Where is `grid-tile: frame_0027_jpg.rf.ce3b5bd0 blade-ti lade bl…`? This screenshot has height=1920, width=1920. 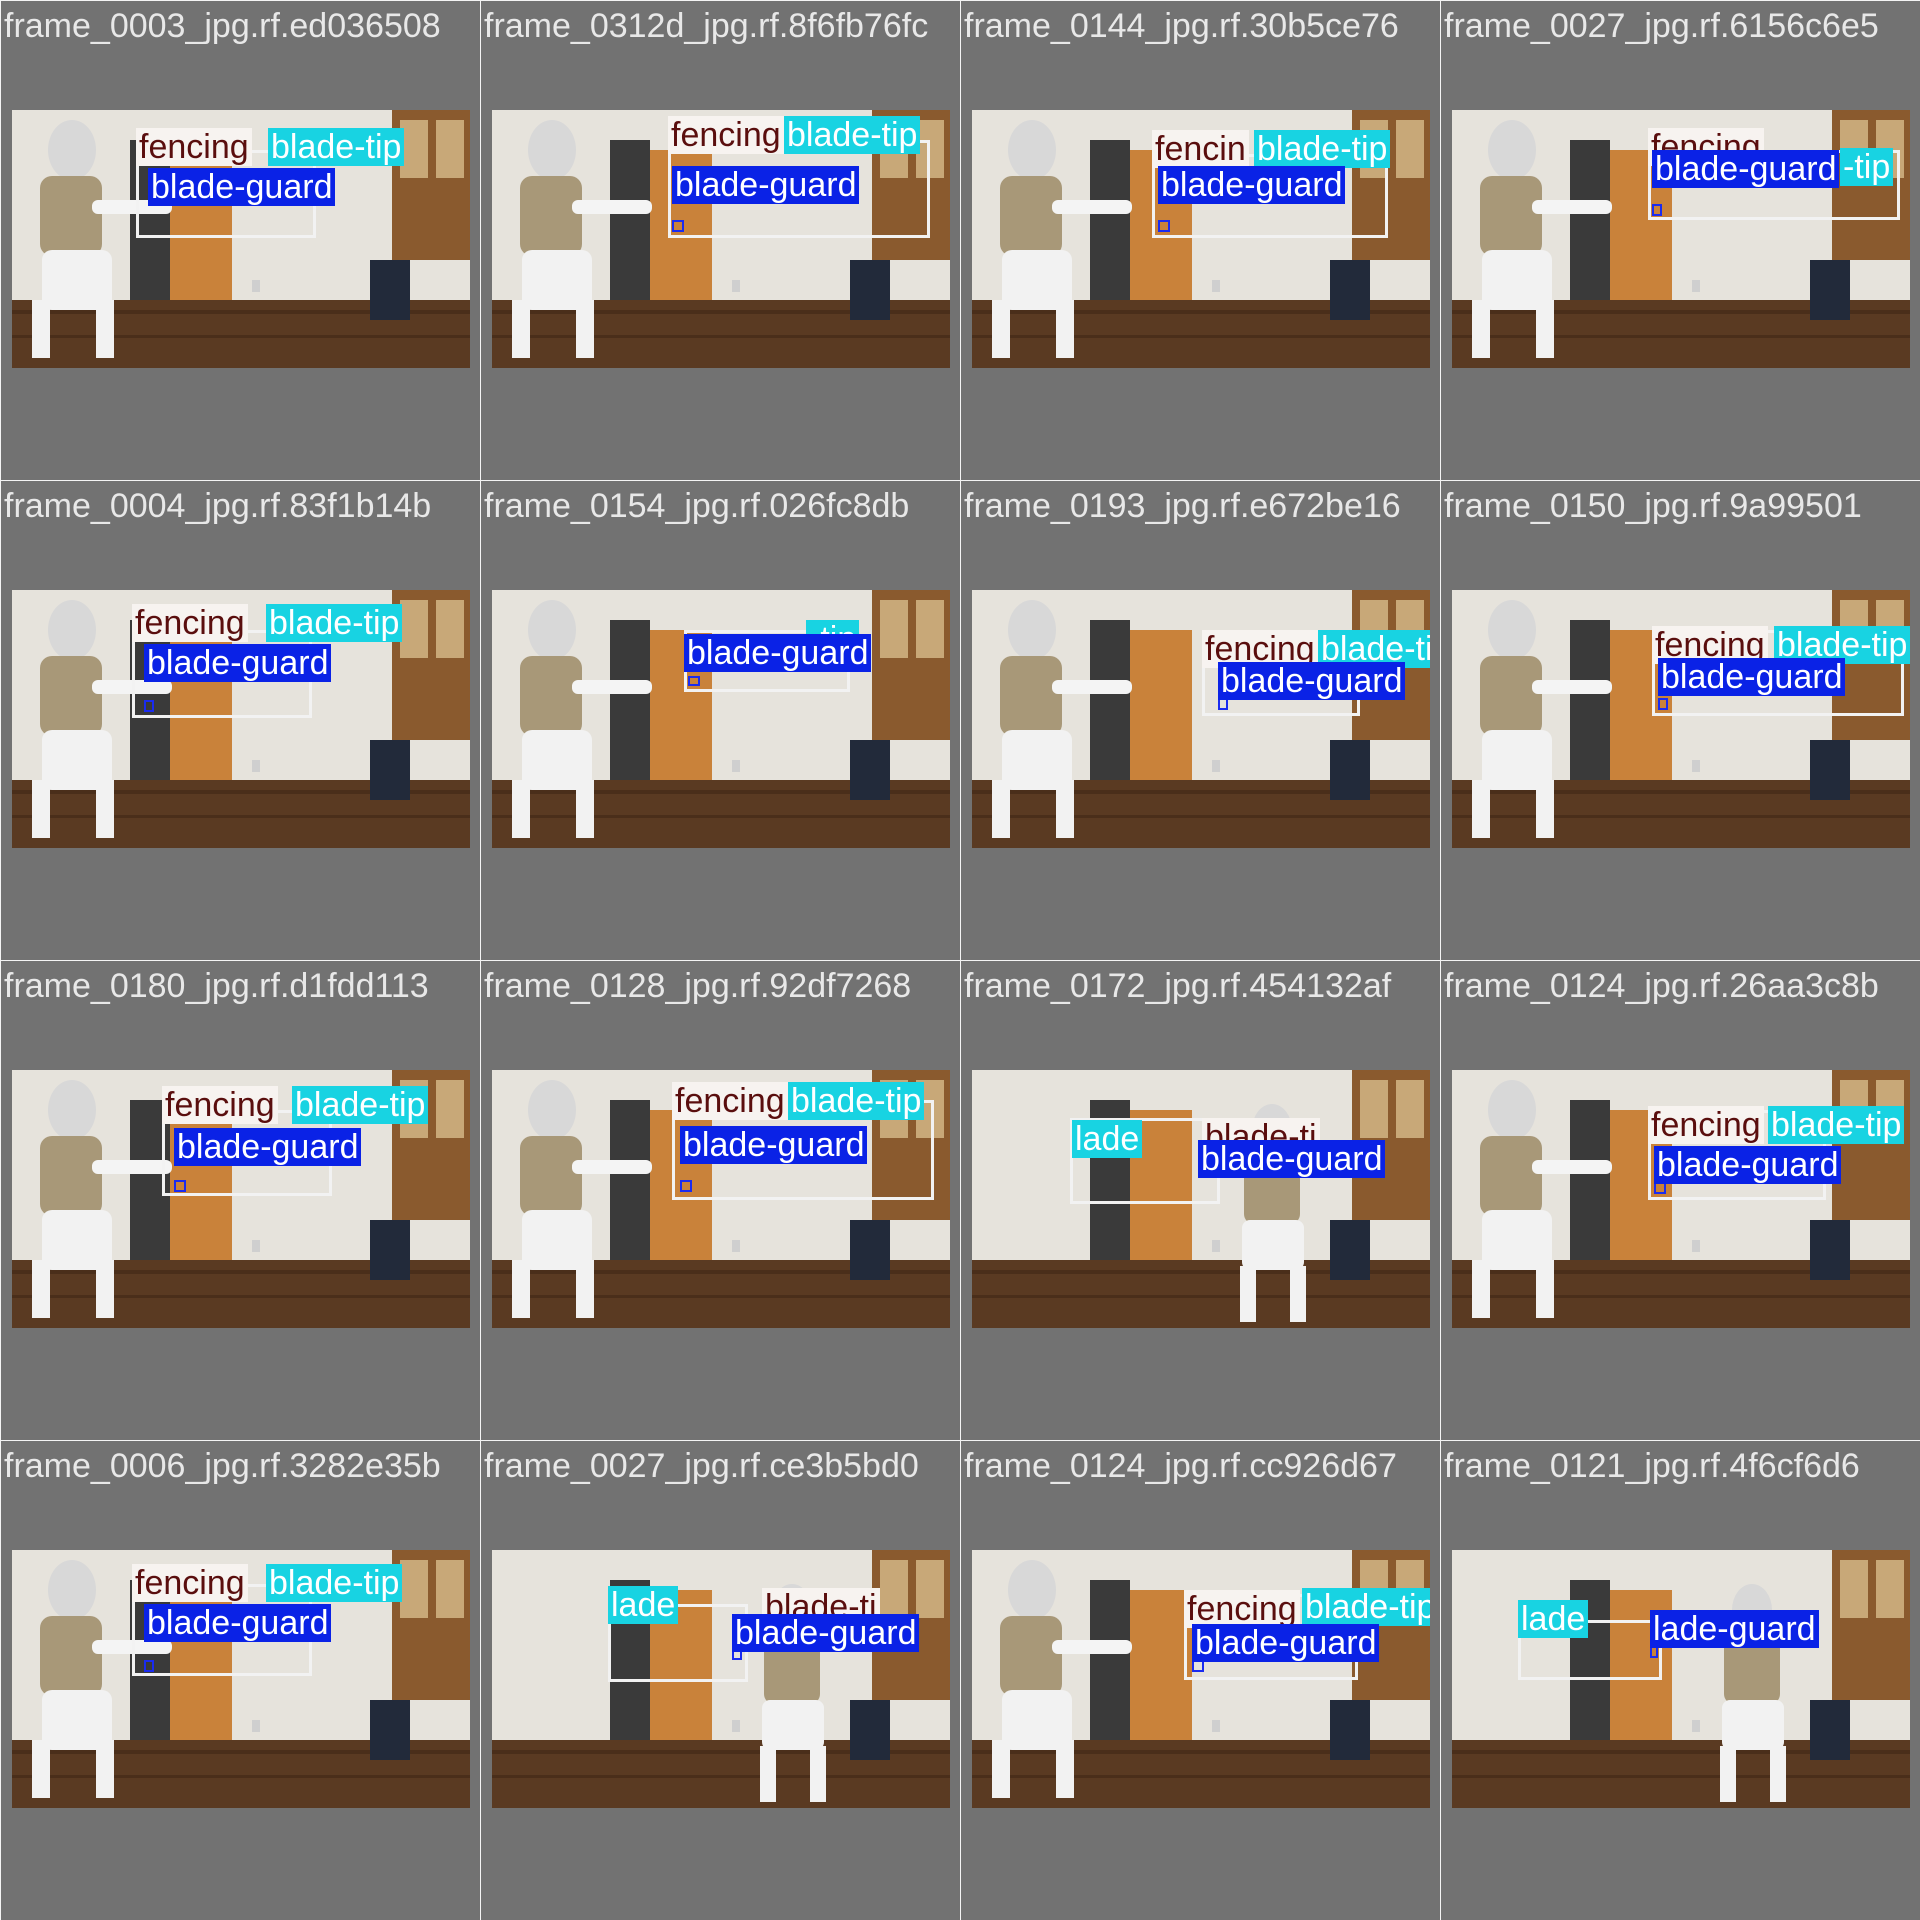 grid-tile: frame_0027_jpg.rf.ce3b5bd0 blade-ti lade bl… is located at coordinates (720, 1680).